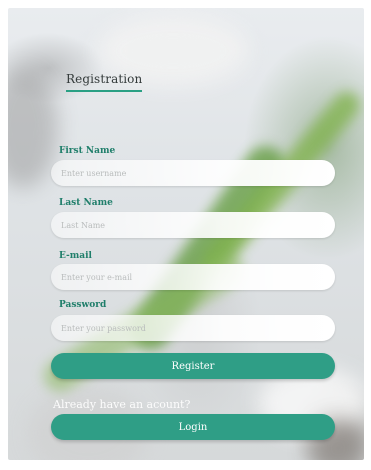 The image size is (371, 470). I want to click on password-input, so click(193, 328).